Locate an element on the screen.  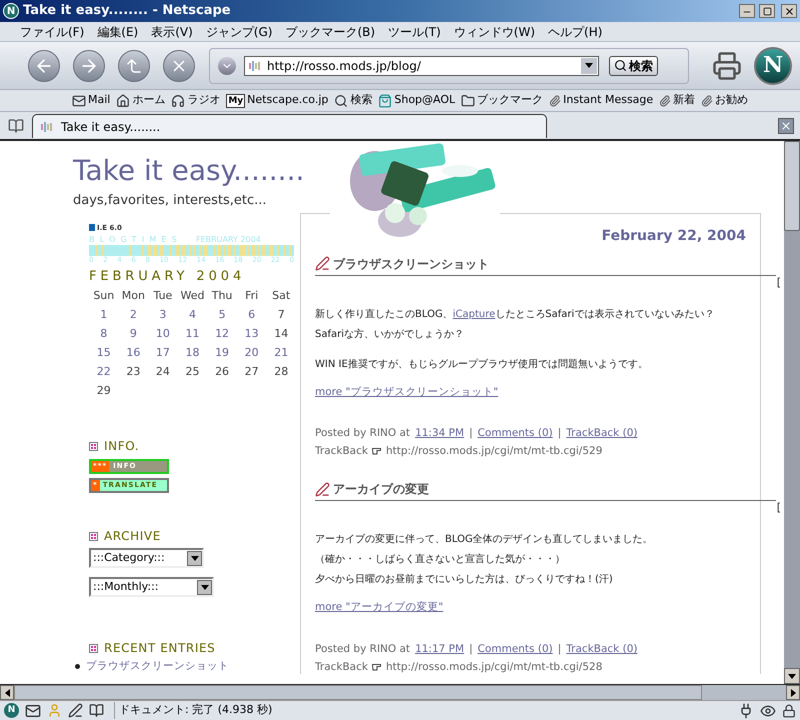
archive-select: :::Monthly::: is located at coordinates (151, 587).